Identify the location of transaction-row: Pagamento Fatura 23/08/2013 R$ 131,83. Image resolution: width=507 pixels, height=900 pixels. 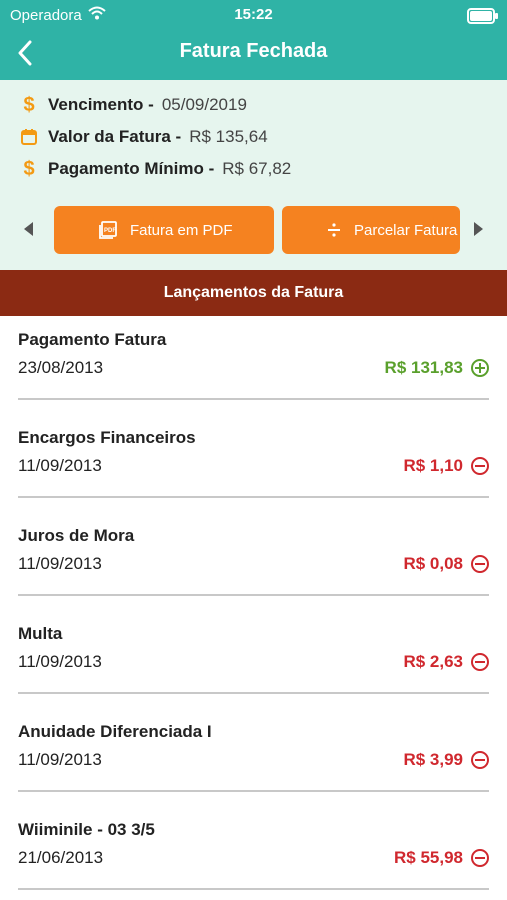
(253, 365).